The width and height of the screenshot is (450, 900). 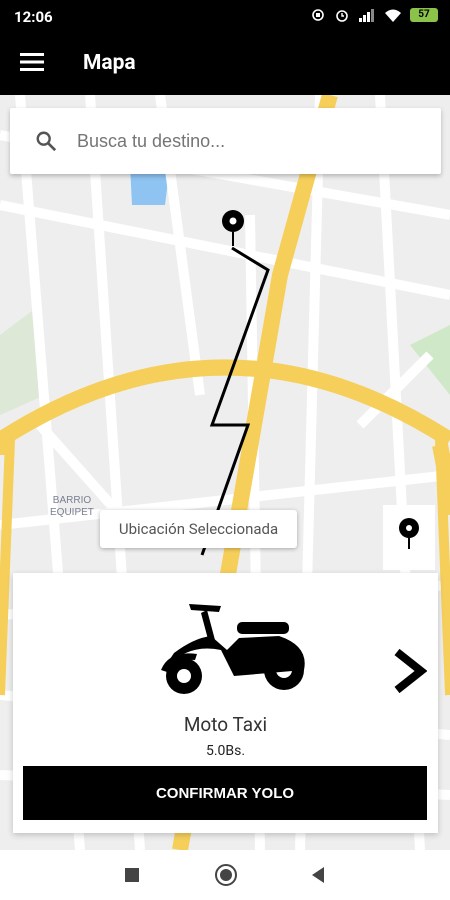 I want to click on battery-level: 57, so click(x=424, y=14).